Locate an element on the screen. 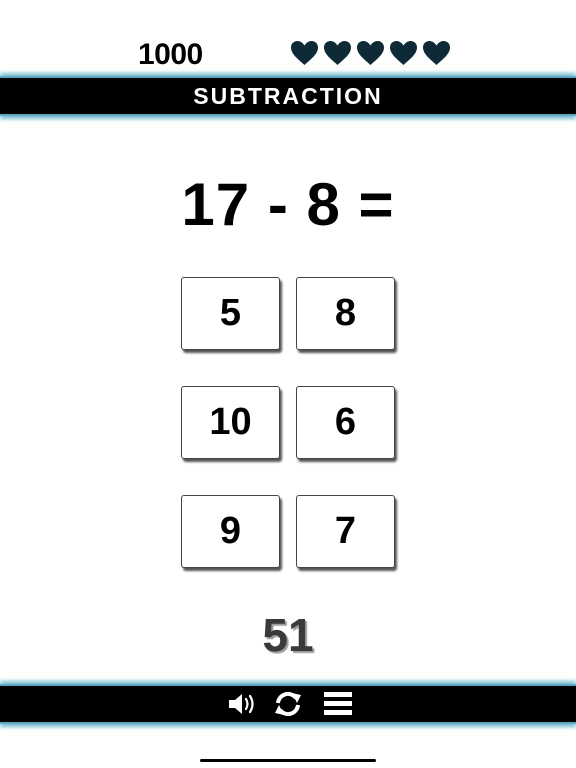 The height and width of the screenshot is (768, 576). speaker-icon is located at coordinates (241, 704).